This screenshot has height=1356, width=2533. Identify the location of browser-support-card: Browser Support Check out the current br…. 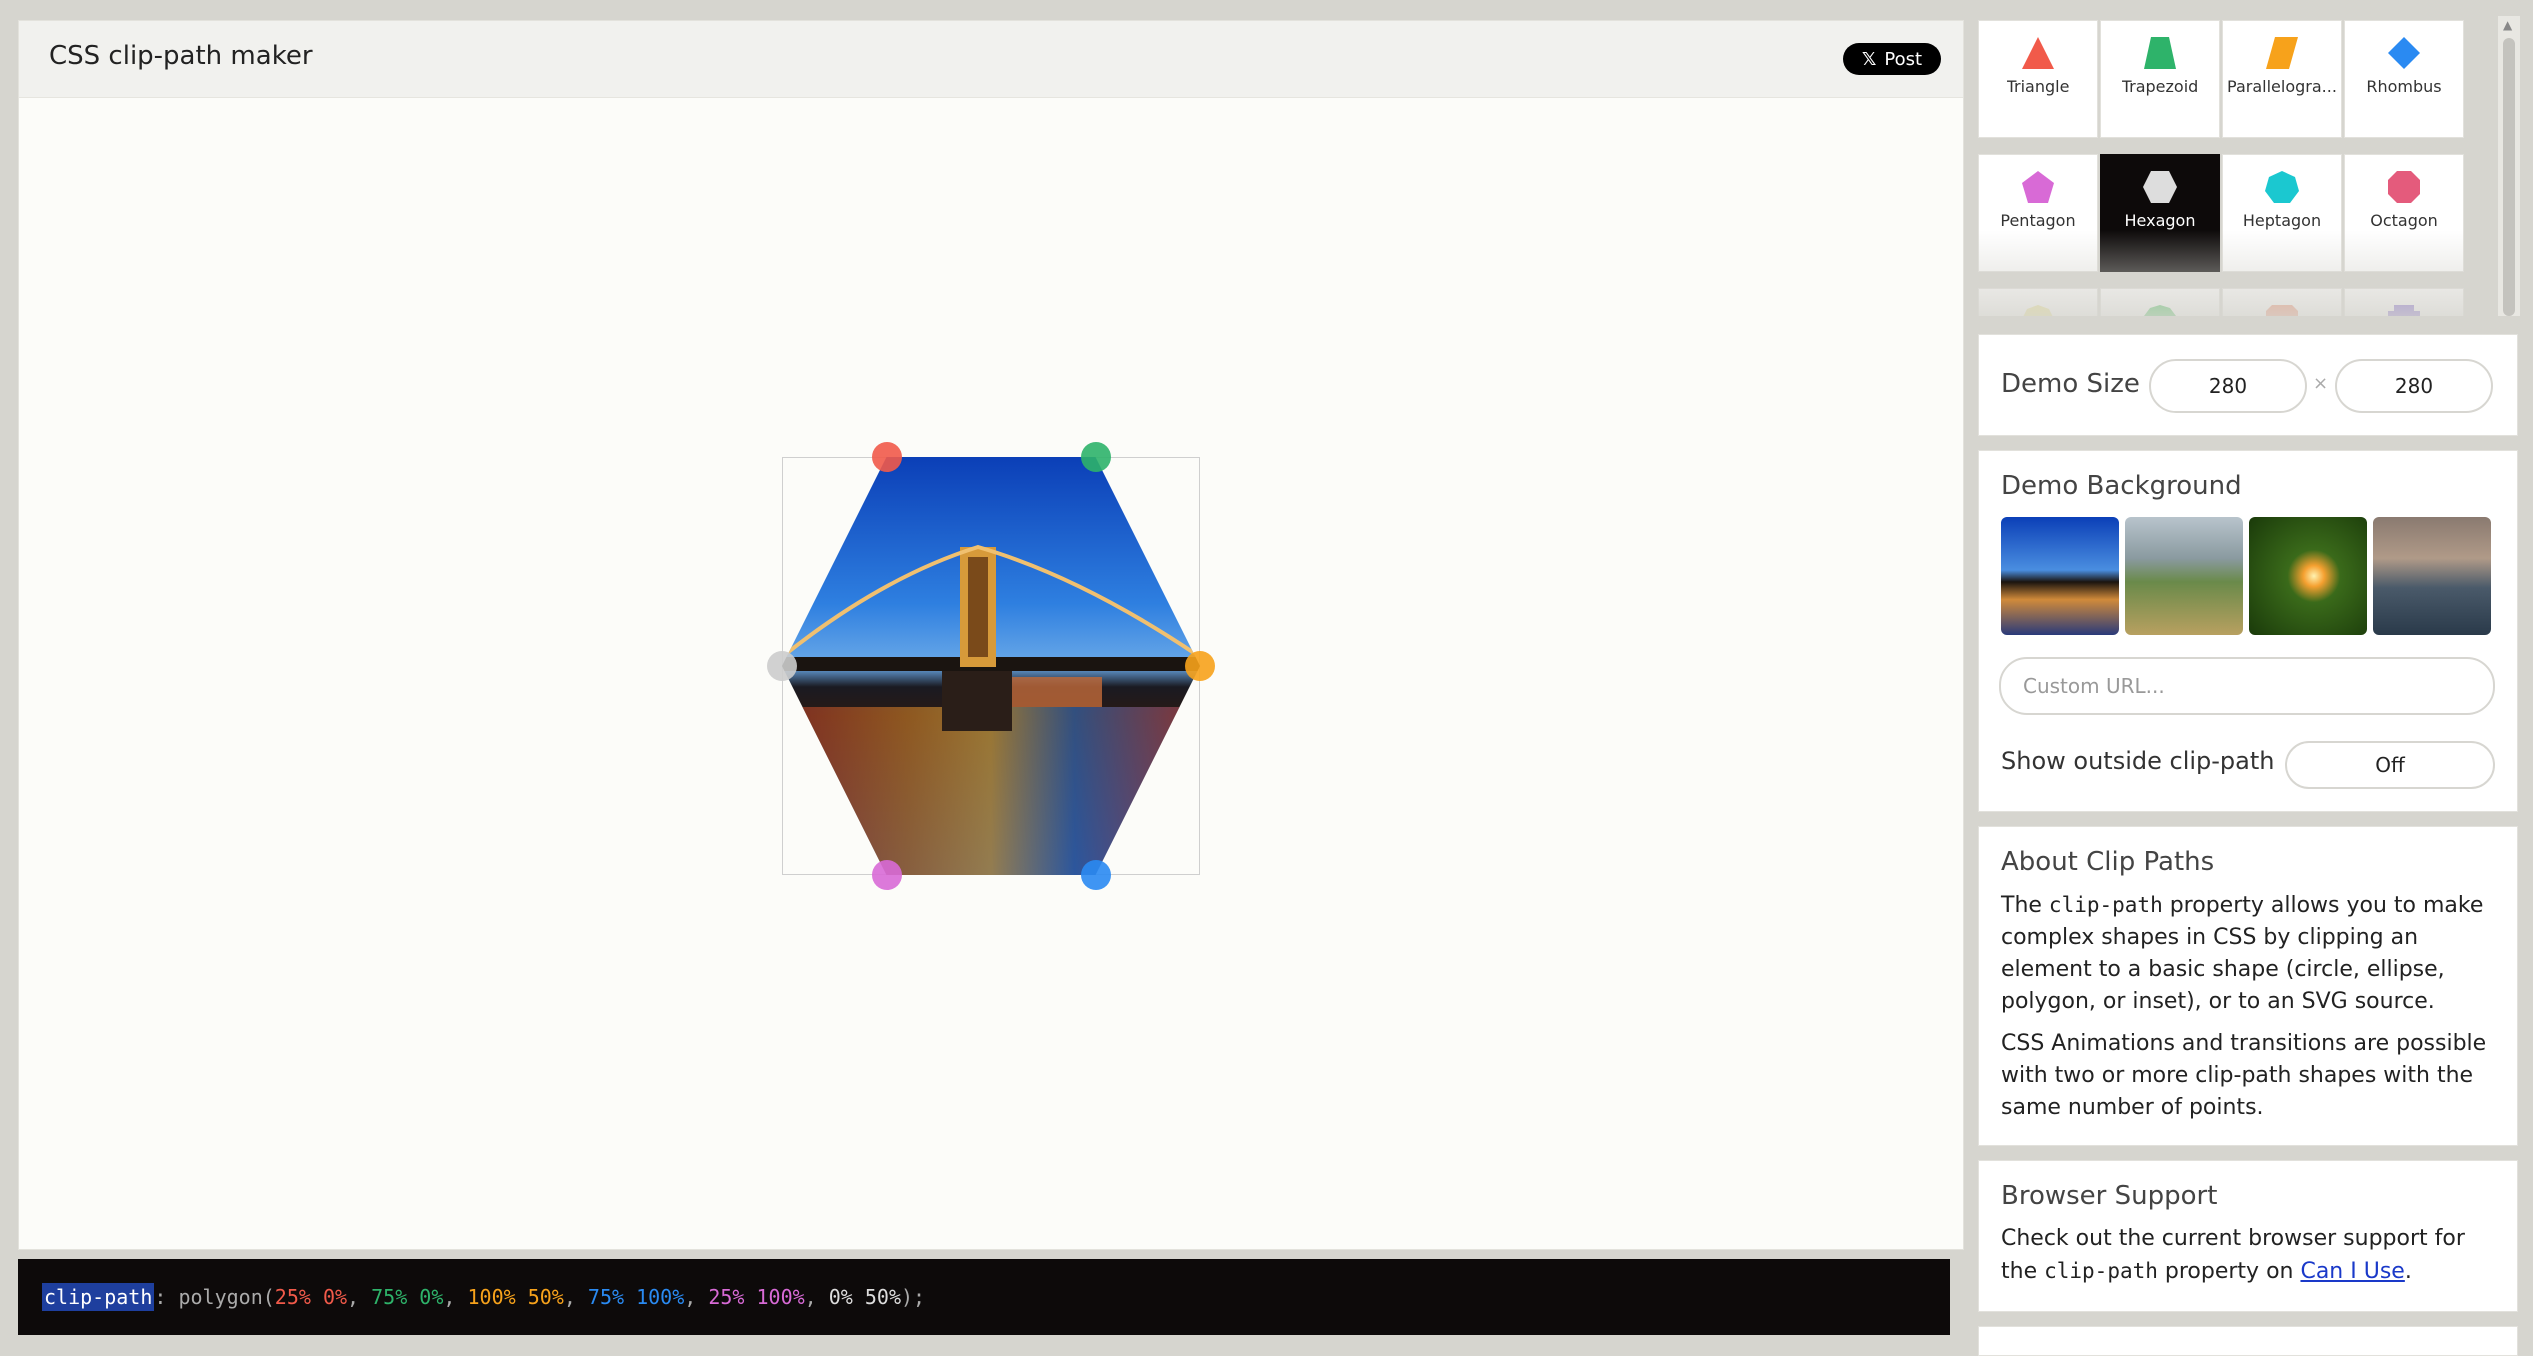
(2248, 1236).